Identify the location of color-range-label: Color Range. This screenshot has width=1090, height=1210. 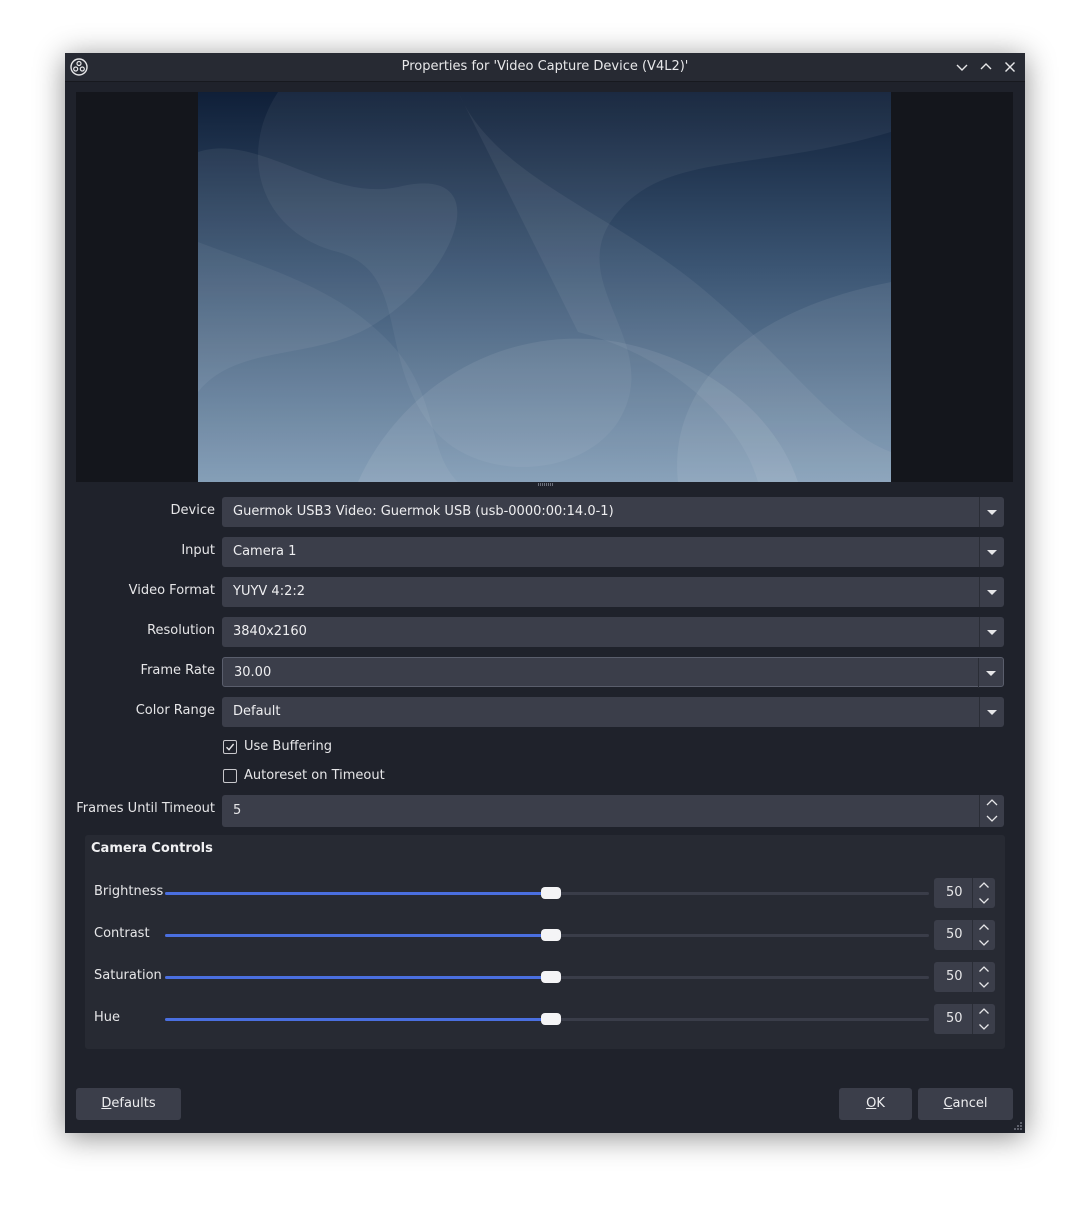
(175, 710).